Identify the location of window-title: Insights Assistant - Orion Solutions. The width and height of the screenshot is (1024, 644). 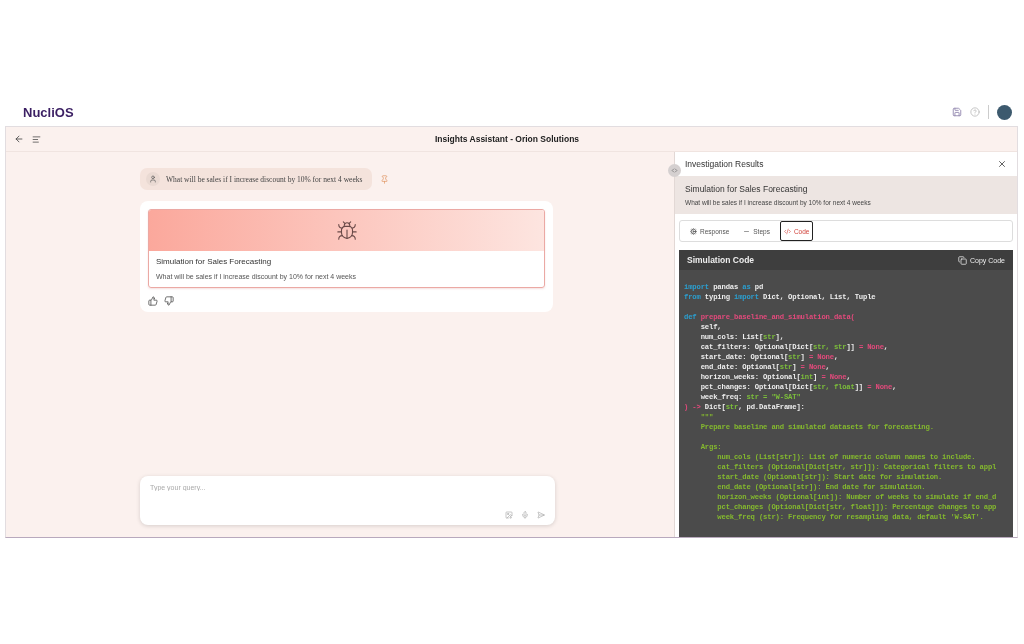
(507, 139).